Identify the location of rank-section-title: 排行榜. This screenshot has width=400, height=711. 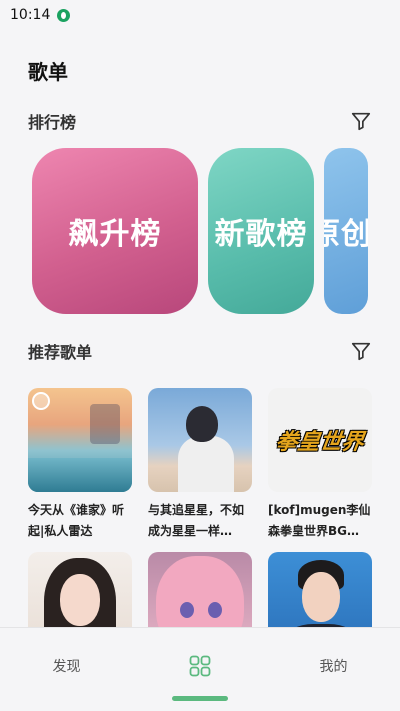
(52, 122).